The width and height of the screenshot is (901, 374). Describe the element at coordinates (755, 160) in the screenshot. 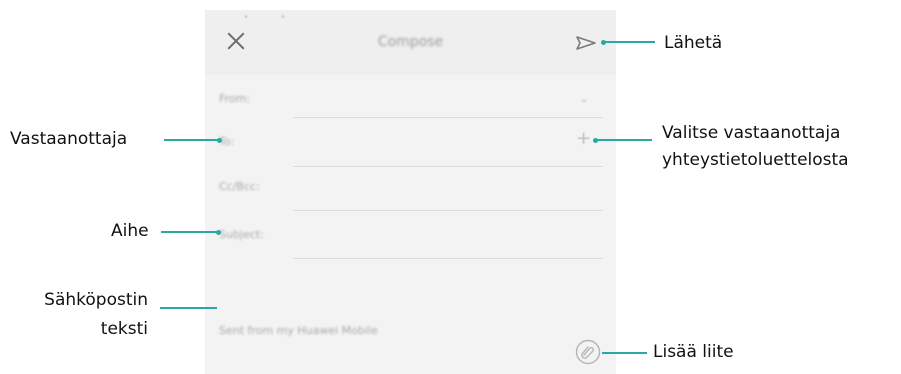

I see `callout-contact-label-2: yhteystietoluettelosta` at that location.